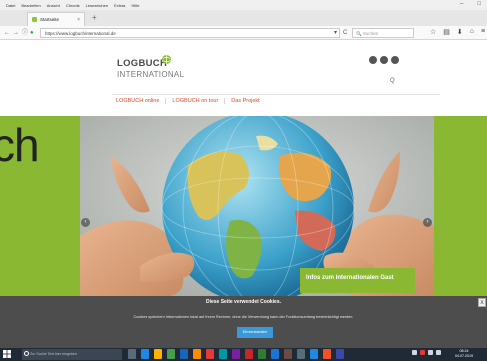  What do you see at coordinates (243, 302) in the screenshot?
I see `cookie-title: Diese Seite verwendet Cookies.` at bounding box center [243, 302].